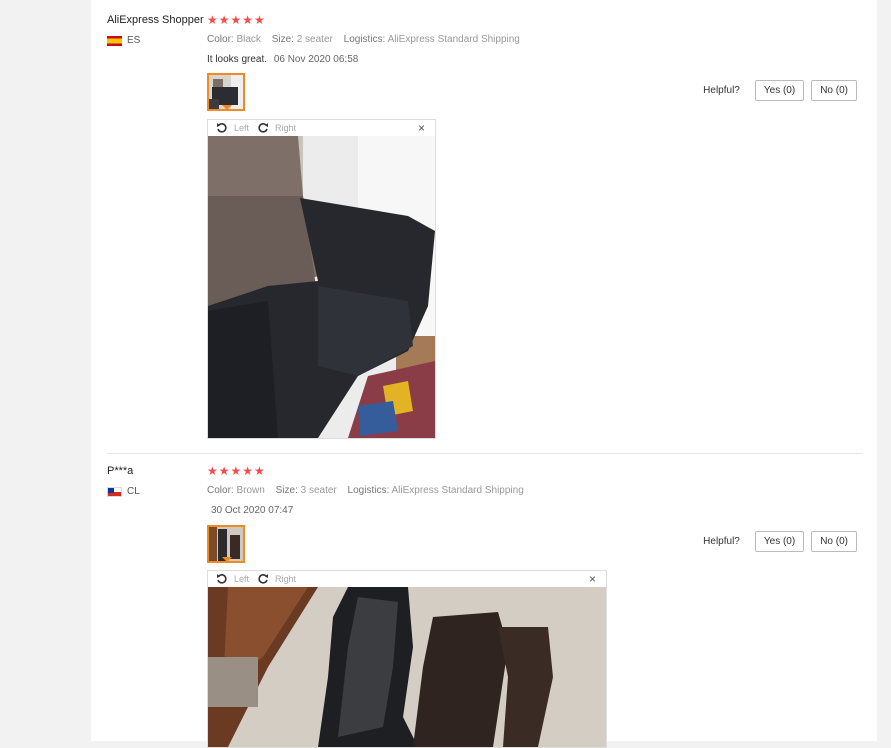 The image size is (891, 748). Describe the element at coordinates (155, 20) in the screenshot. I see `reviewer-name: AliExpress Shopper` at that location.